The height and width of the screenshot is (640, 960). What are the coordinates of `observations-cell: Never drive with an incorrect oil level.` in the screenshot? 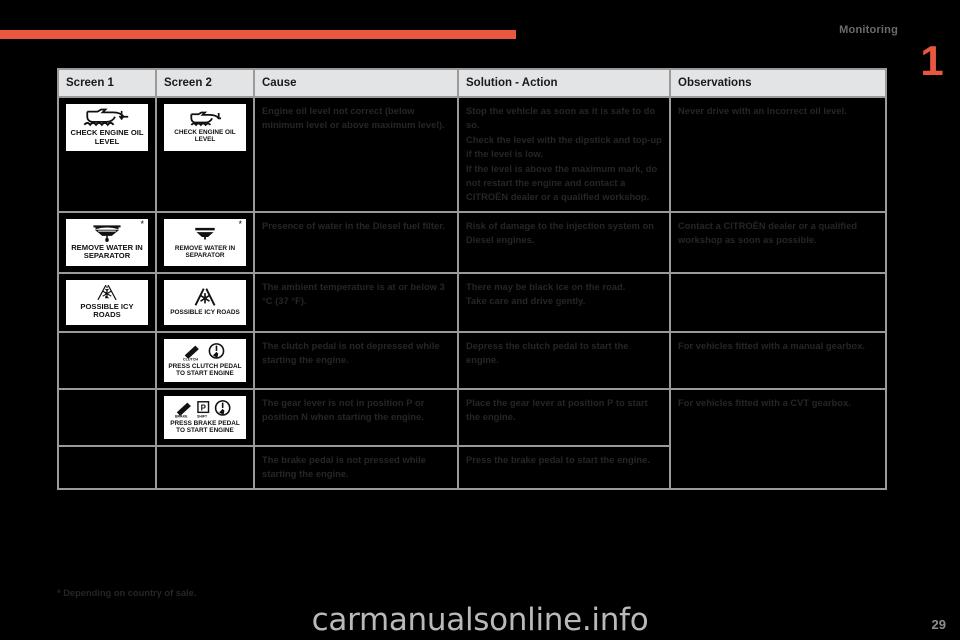 It's located at (778, 154).